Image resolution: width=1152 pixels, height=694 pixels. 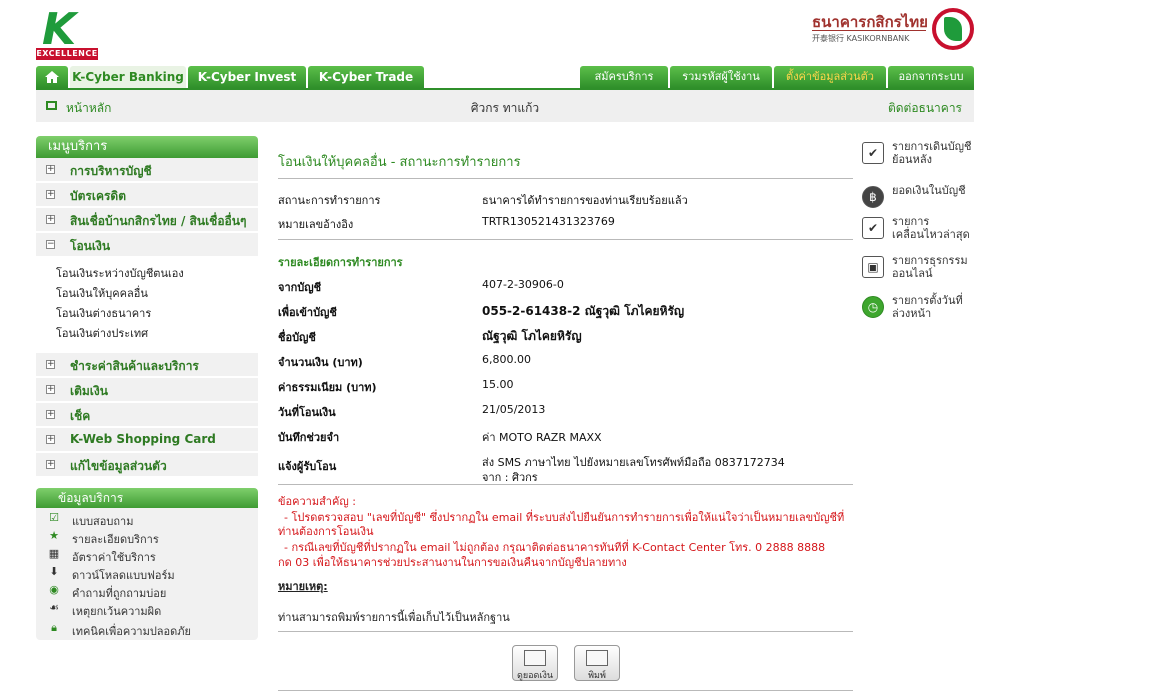 What do you see at coordinates (247, 77) in the screenshot?
I see `tab-k-cyber-invest: K-Cyber Invest` at bounding box center [247, 77].